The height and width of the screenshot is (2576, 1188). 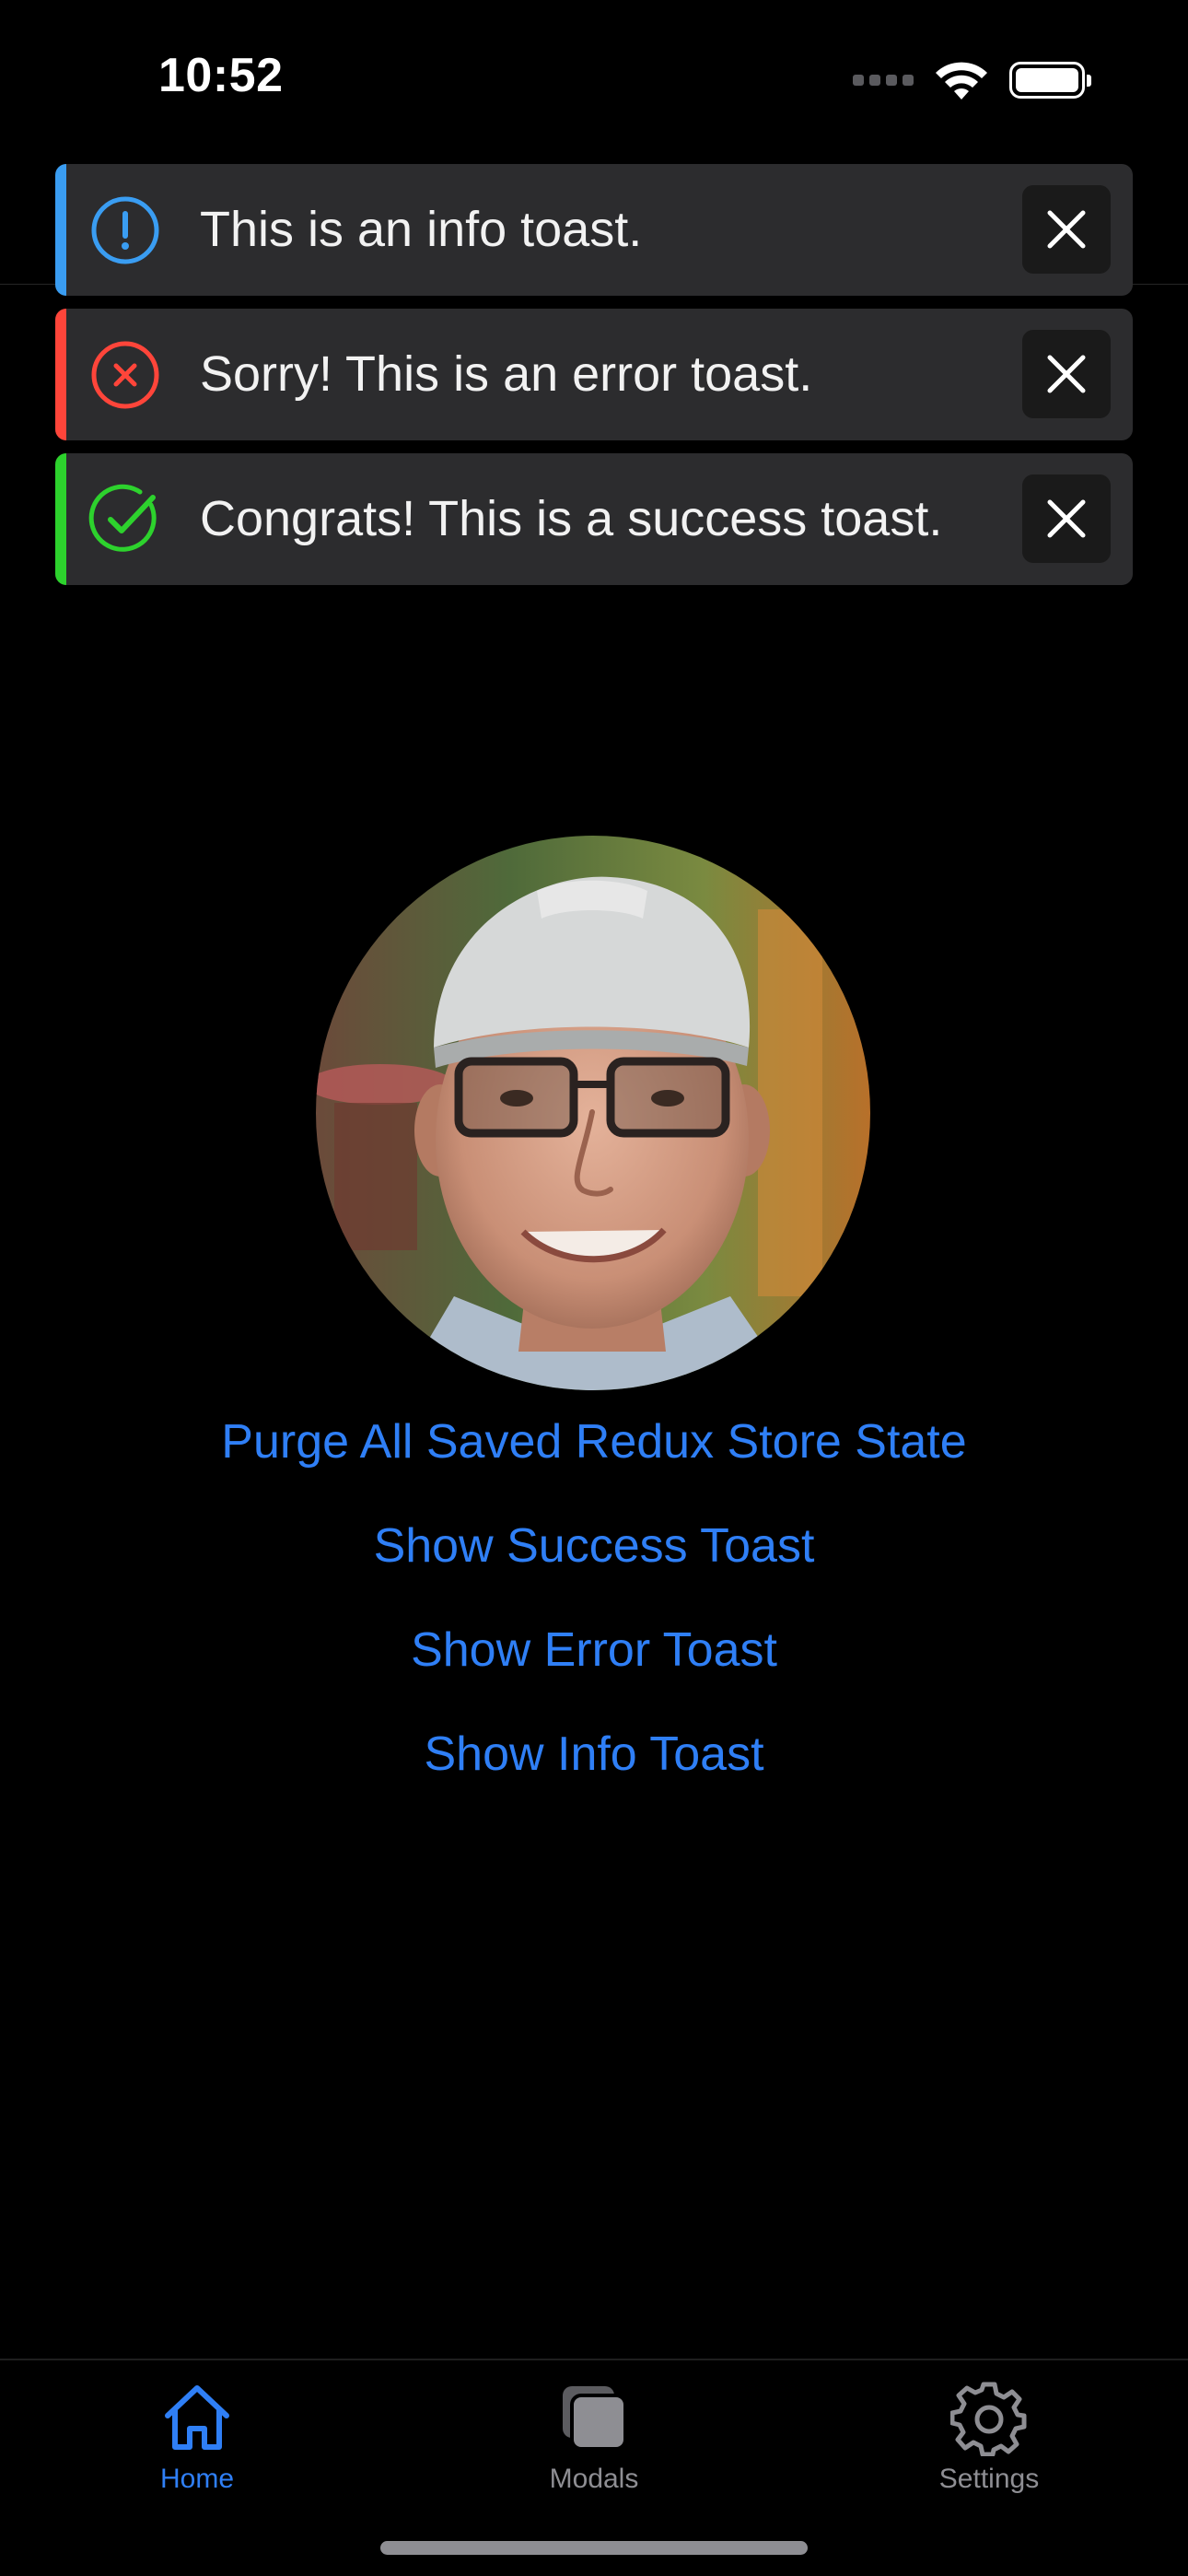 I want to click on cellular-signal-icon, so click(x=883, y=80).